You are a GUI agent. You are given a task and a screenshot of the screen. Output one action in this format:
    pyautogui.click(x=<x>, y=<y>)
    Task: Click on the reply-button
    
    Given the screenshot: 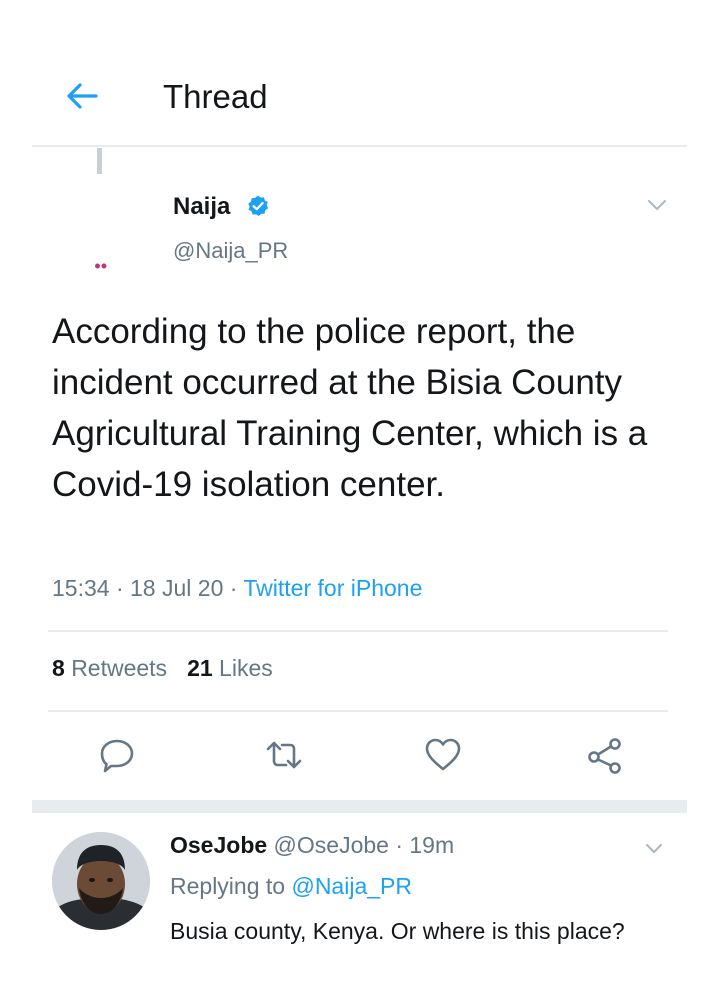 What is the action you would take?
    pyautogui.click(x=117, y=755)
    